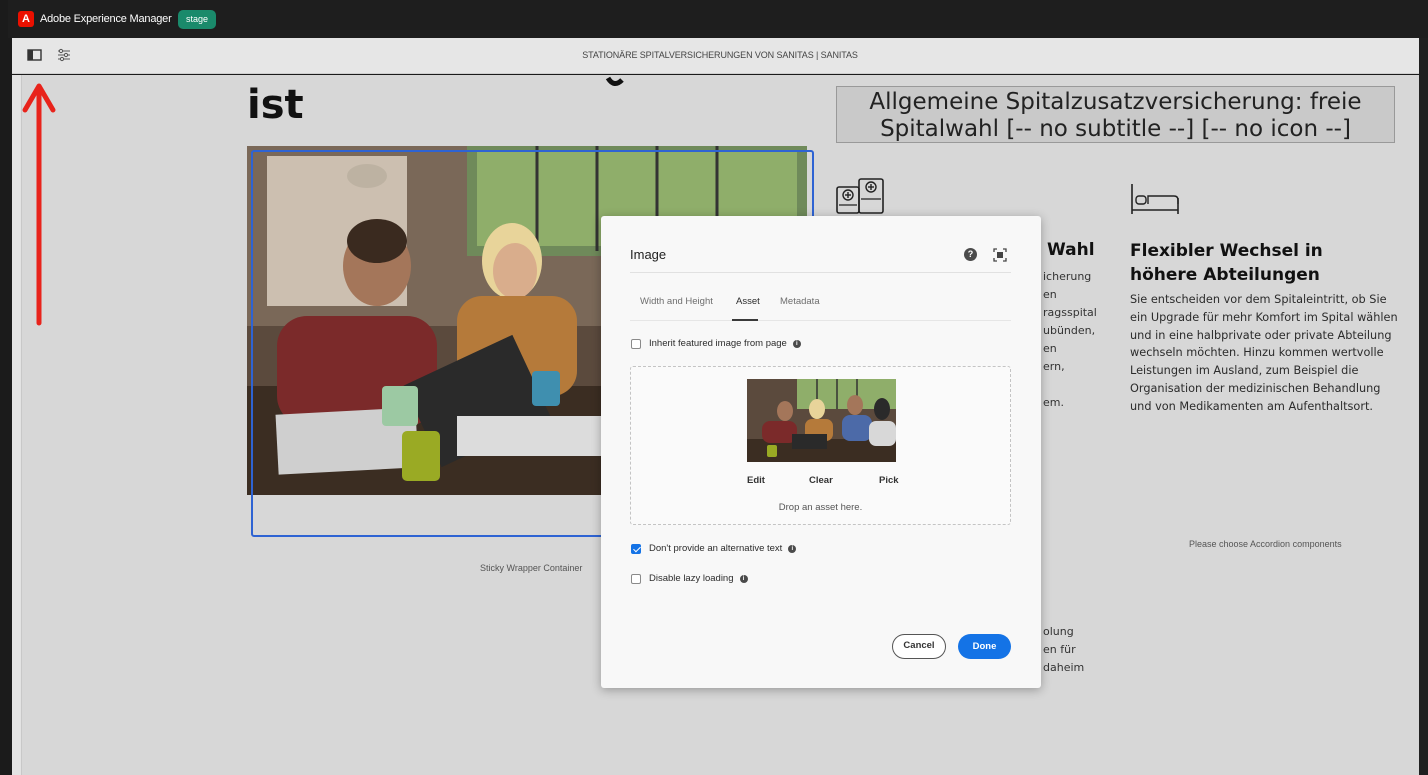 This screenshot has width=1428, height=775. Describe the element at coordinates (1155, 199) in the screenshot. I see `bed-icon` at that location.